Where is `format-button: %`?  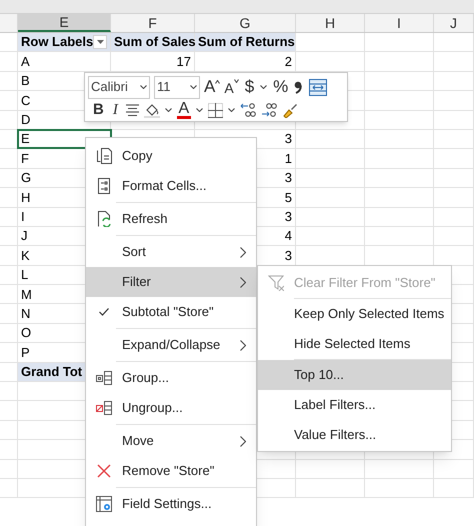 format-button: % is located at coordinates (280, 87).